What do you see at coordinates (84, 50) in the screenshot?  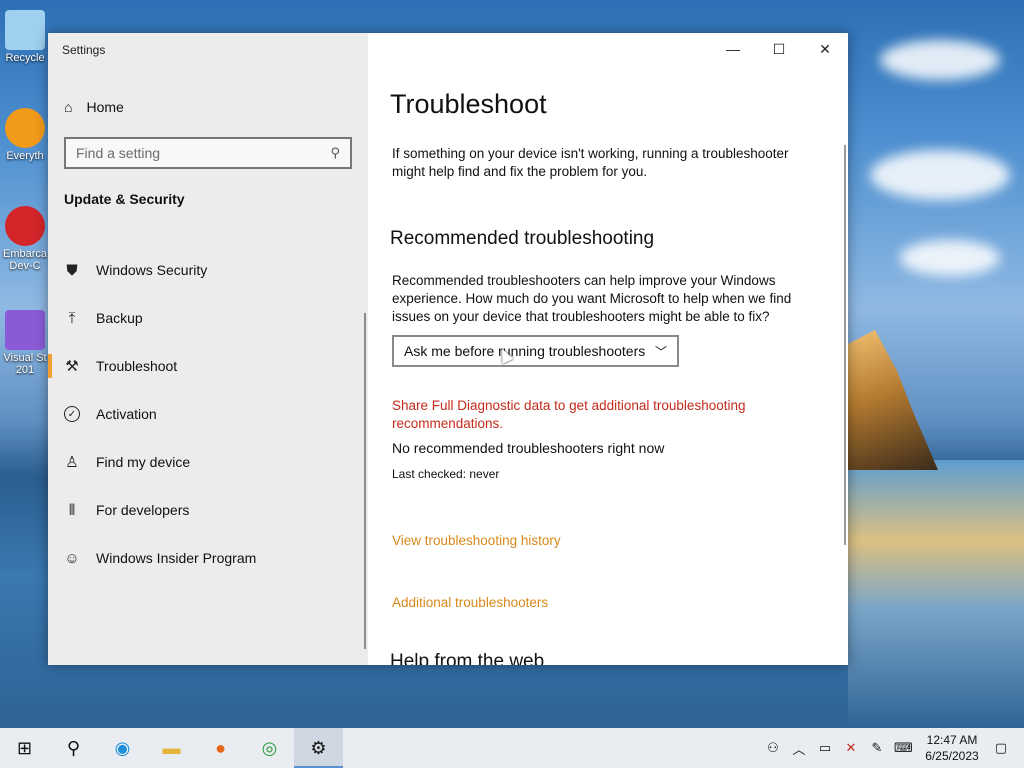 I see `window-title: Settings` at bounding box center [84, 50].